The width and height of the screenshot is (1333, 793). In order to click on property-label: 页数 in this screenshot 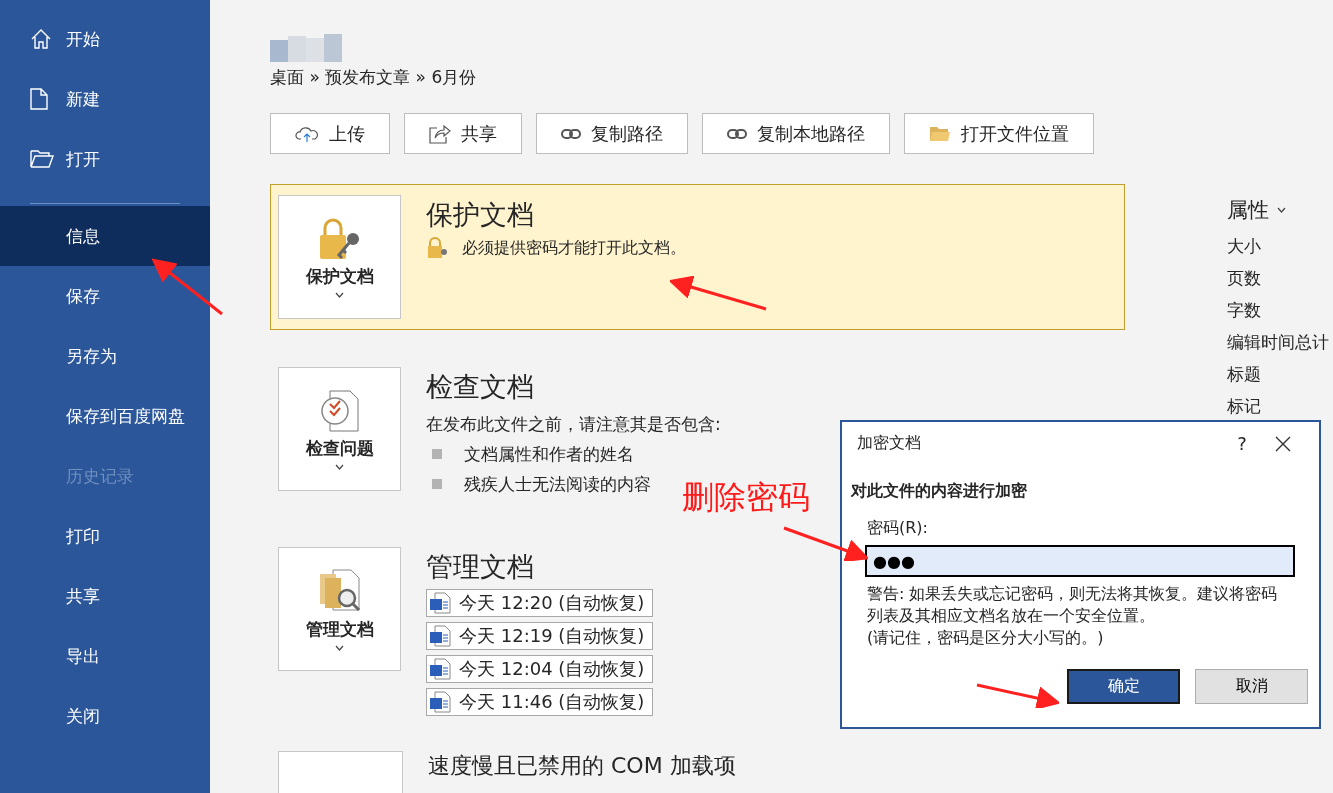, I will do `click(1244, 278)`.